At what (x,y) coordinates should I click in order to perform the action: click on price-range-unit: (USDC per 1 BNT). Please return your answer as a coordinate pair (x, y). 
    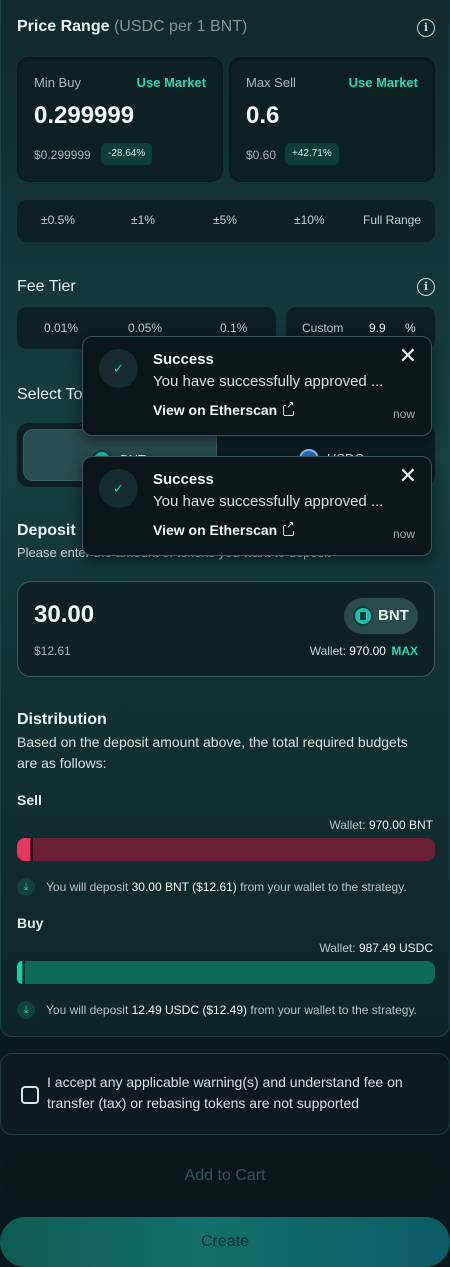
    Looking at the image, I should click on (180, 26).